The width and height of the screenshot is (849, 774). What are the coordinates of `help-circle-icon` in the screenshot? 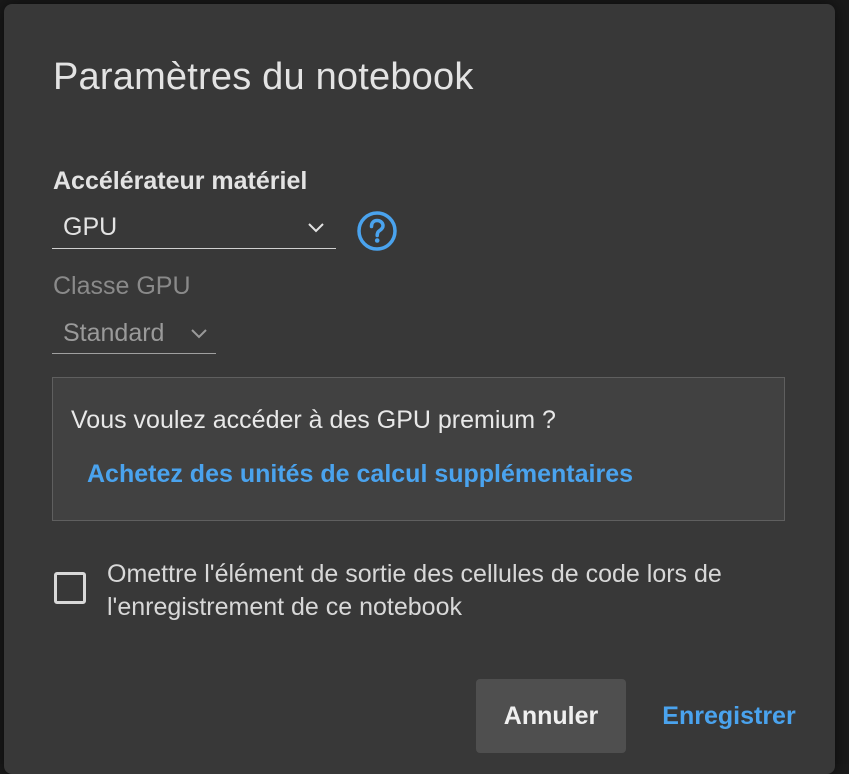 It's located at (377, 231).